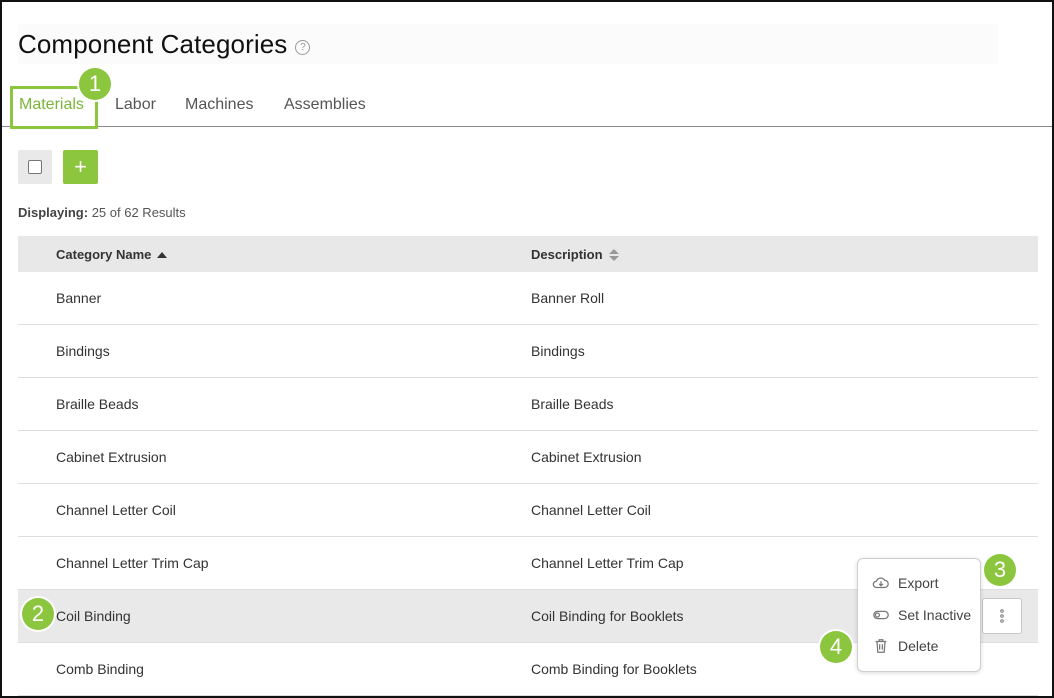  Describe the element at coordinates (881, 646) in the screenshot. I see `trash-icon` at that location.